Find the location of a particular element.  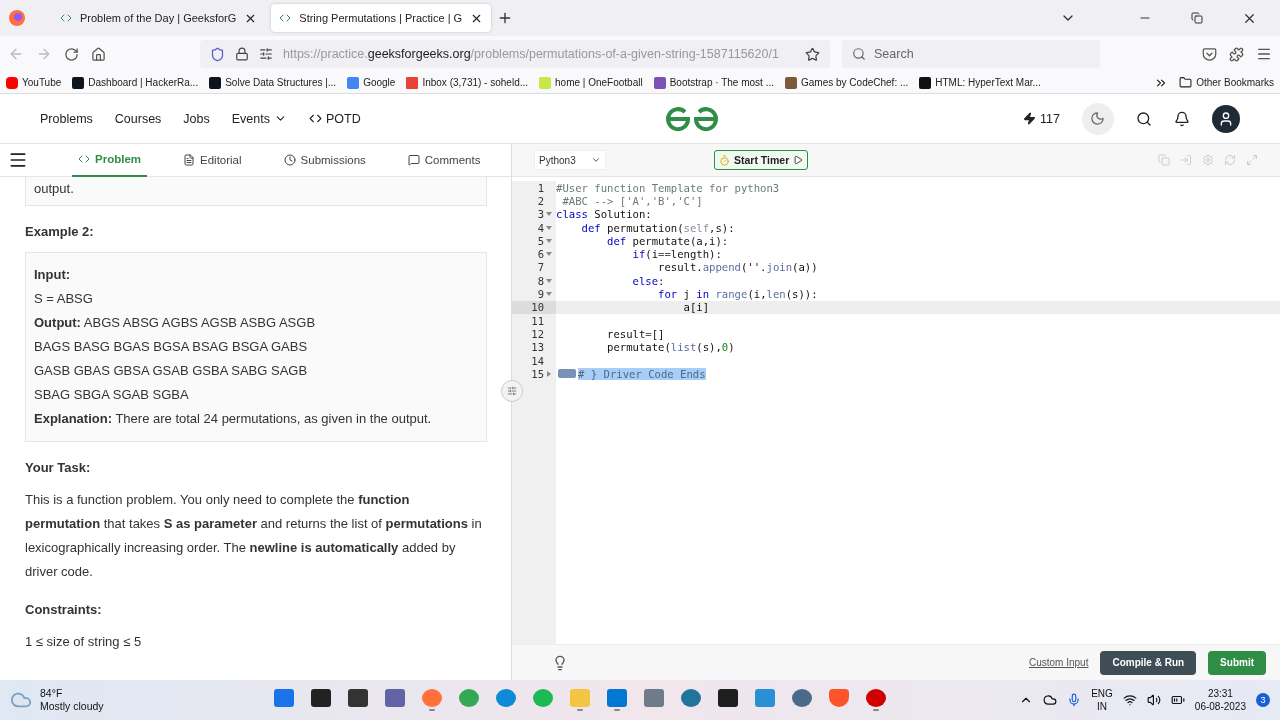

bookmark-folder: Other Bookmarks is located at coordinates (1226, 82).